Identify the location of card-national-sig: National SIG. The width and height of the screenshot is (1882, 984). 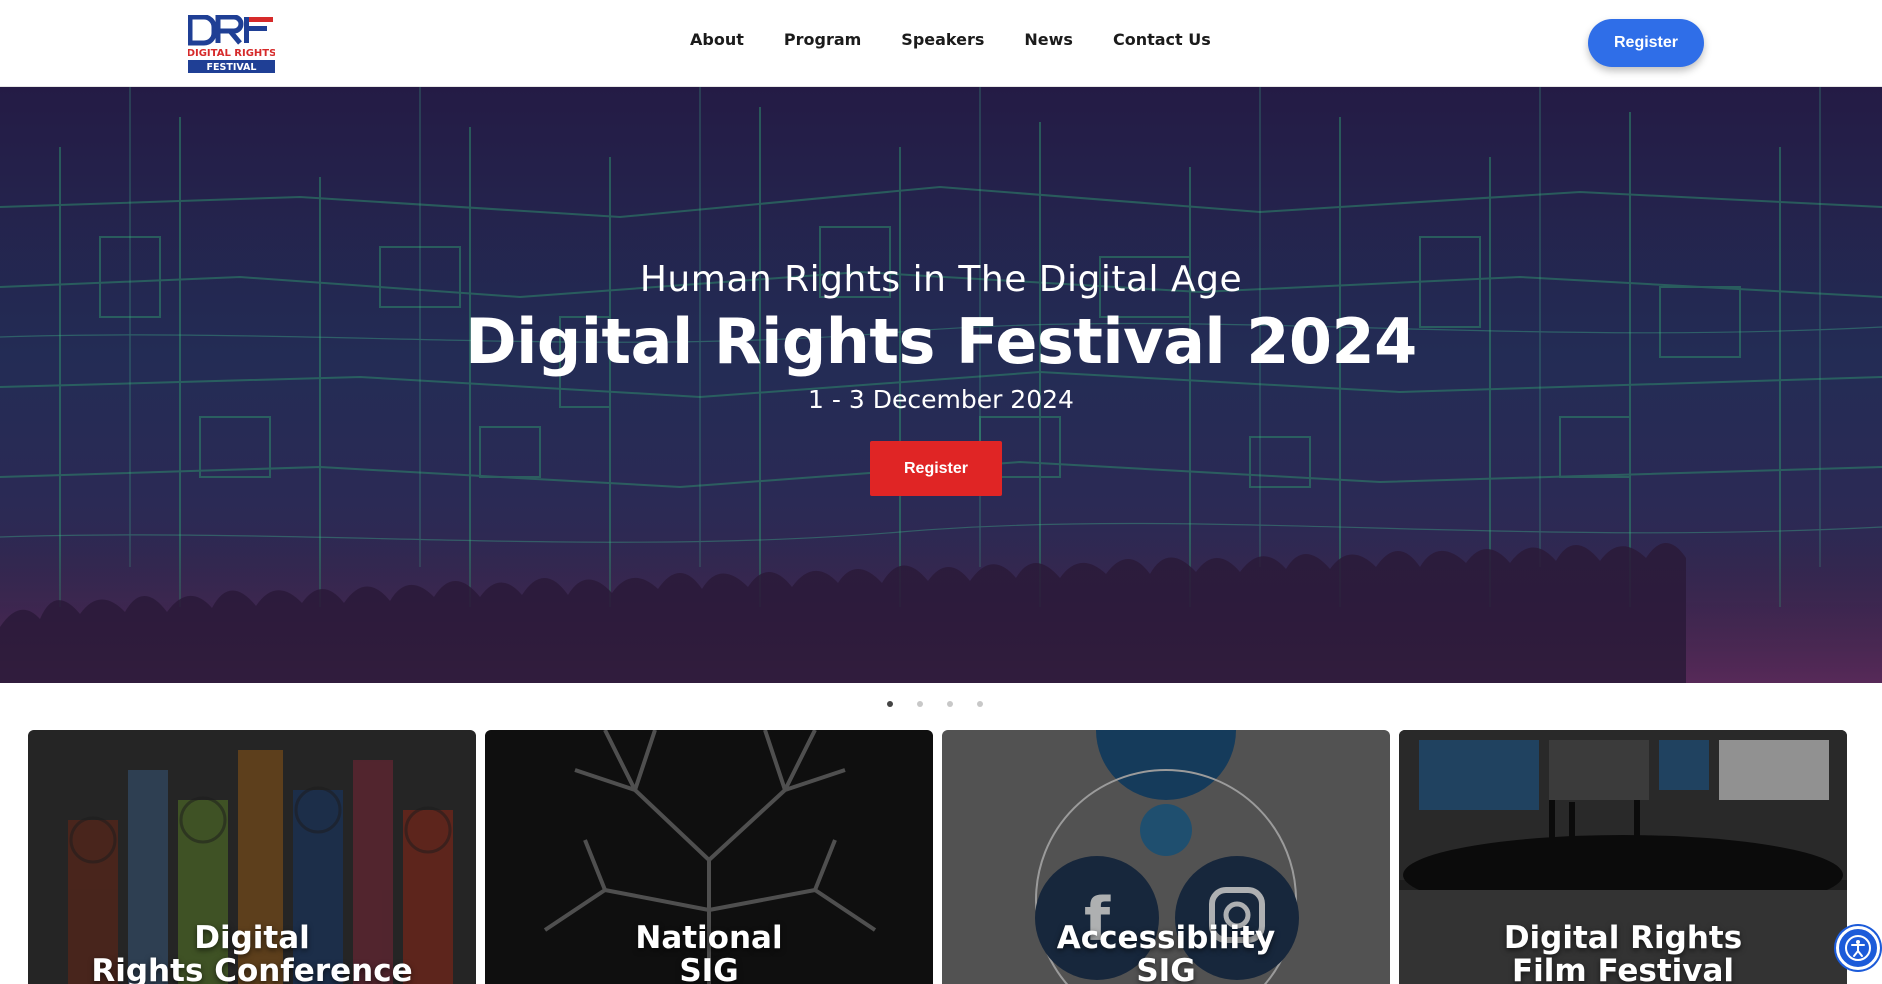
(709, 857).